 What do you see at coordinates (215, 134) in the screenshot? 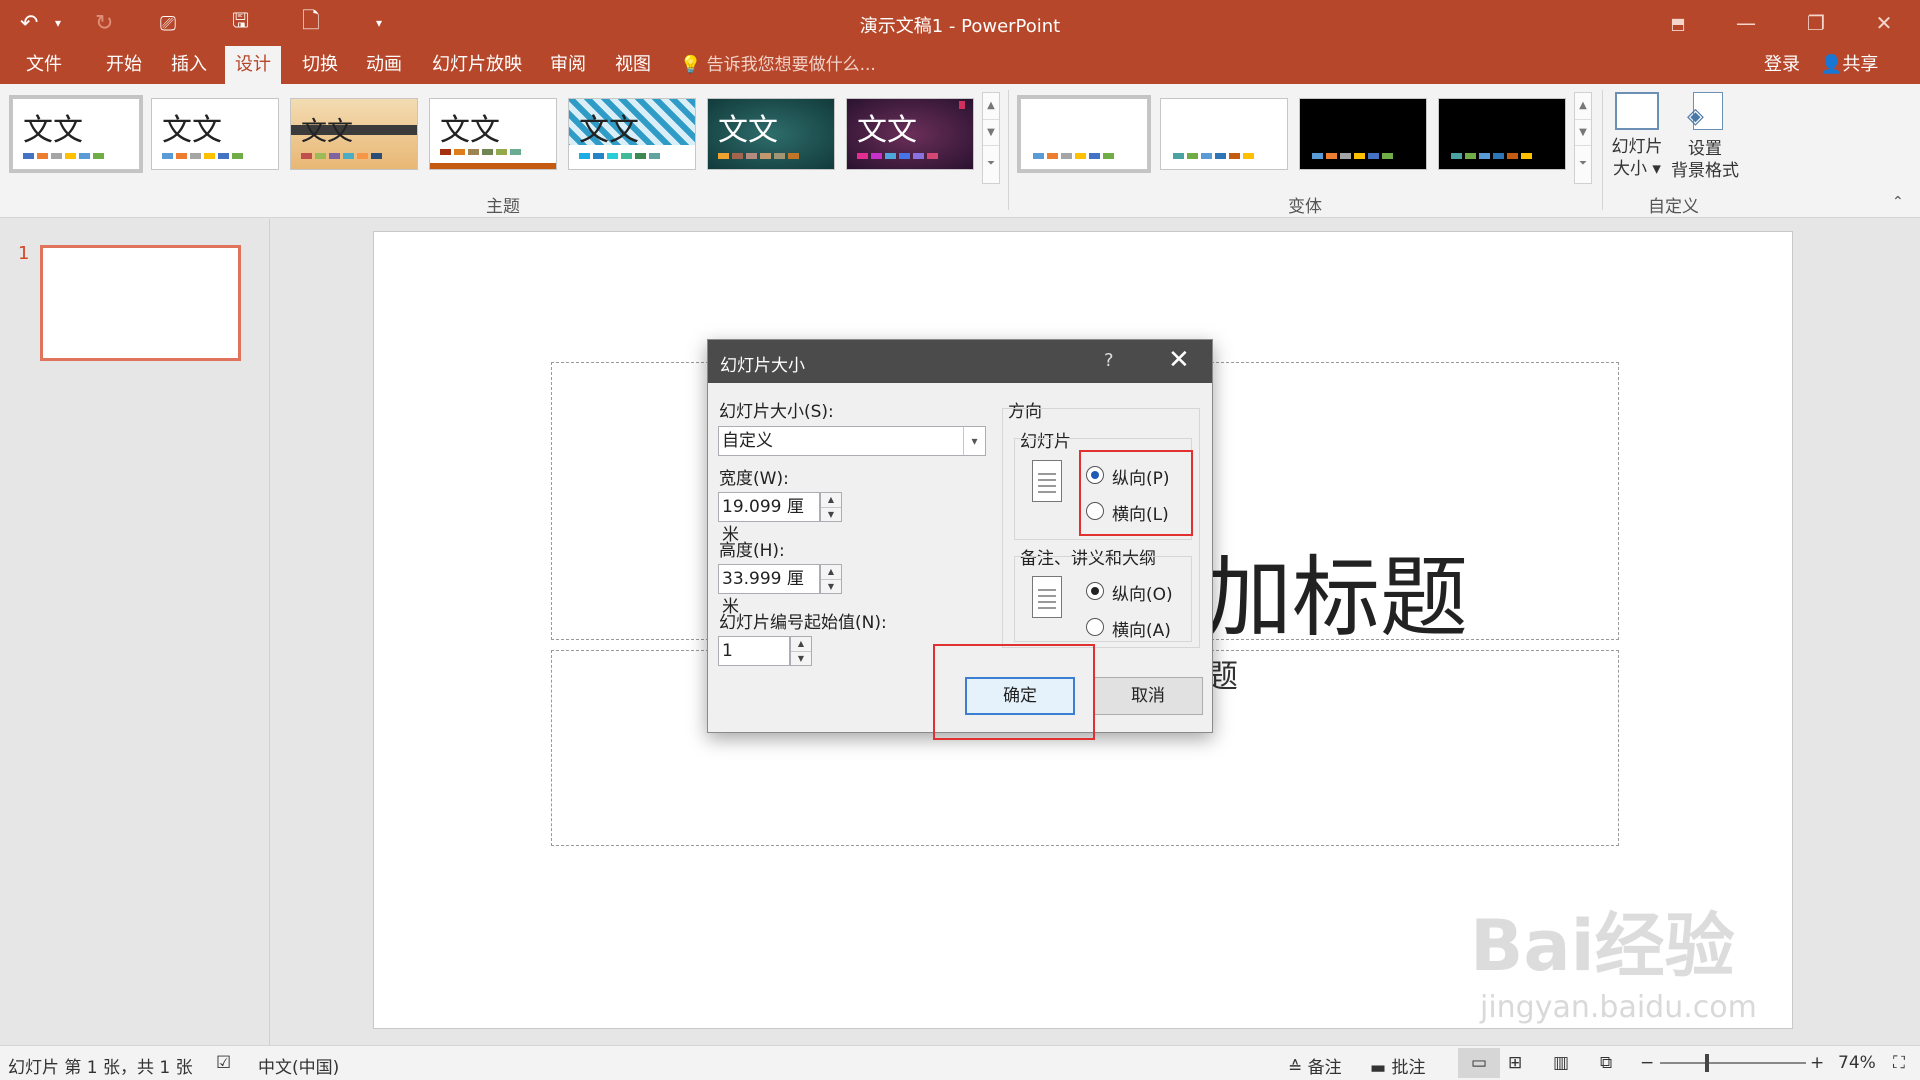
I see `theme-office-2: 文文` at bounding box center [215, 134].